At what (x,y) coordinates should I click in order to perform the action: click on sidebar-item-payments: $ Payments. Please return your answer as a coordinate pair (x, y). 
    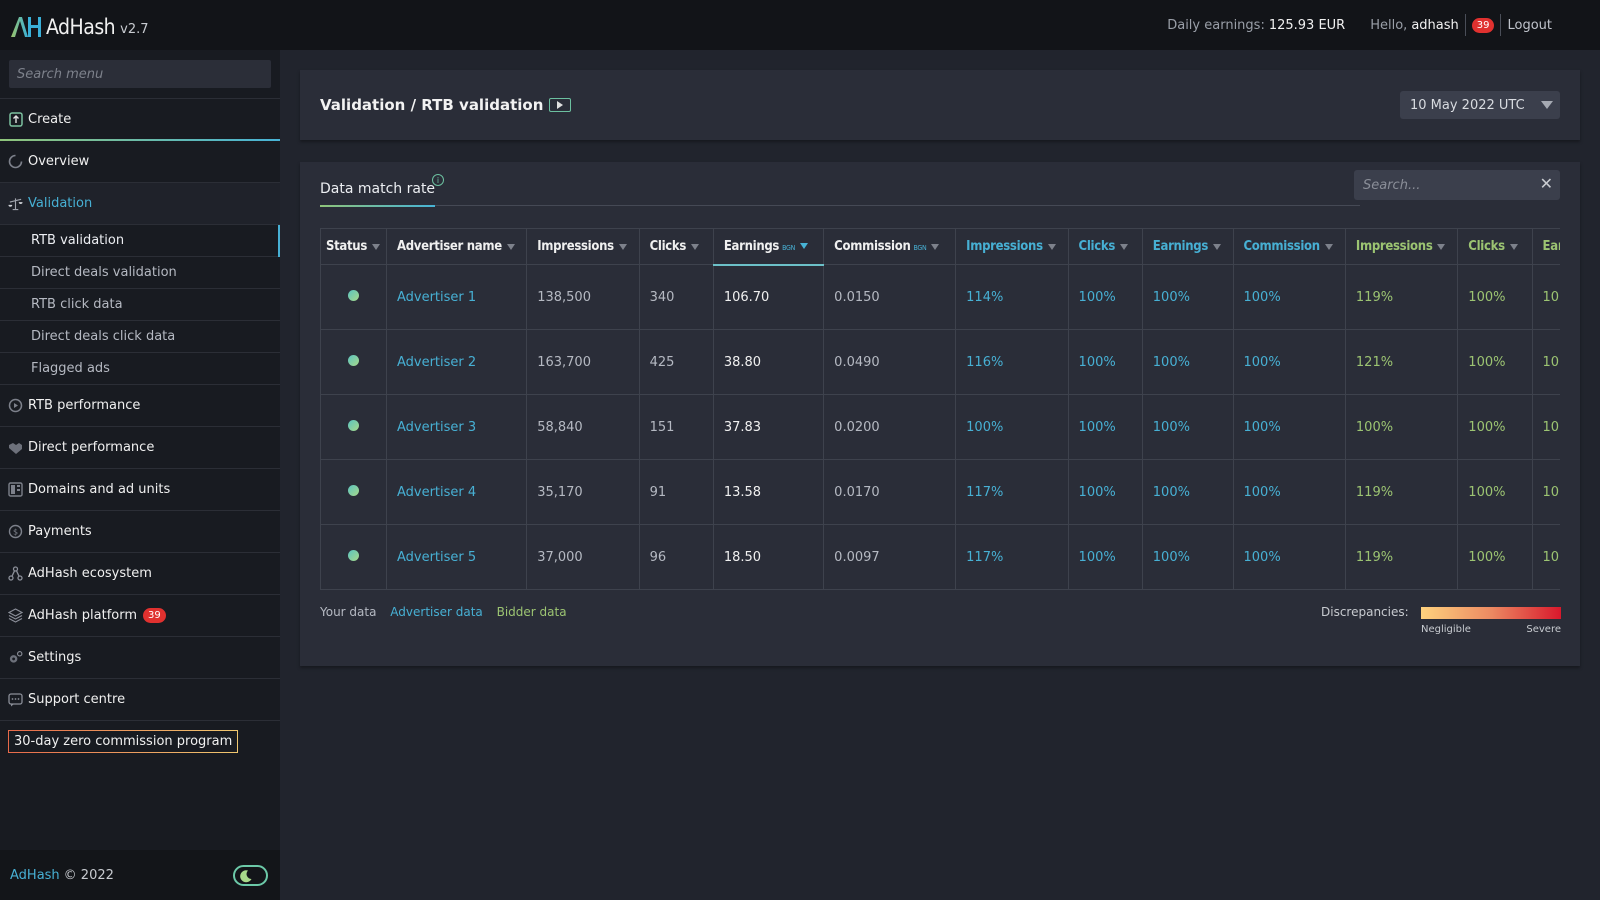
    Looking at the image, I should click on (140, 532).